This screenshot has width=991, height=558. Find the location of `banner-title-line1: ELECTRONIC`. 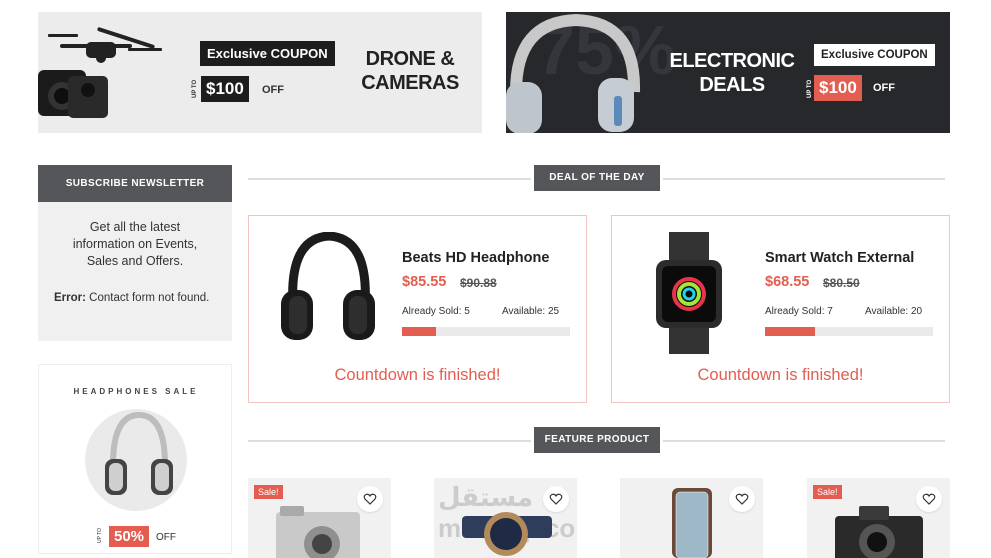

banner-title-line1: ELECTRONIC is located at coordinates (732, 61).